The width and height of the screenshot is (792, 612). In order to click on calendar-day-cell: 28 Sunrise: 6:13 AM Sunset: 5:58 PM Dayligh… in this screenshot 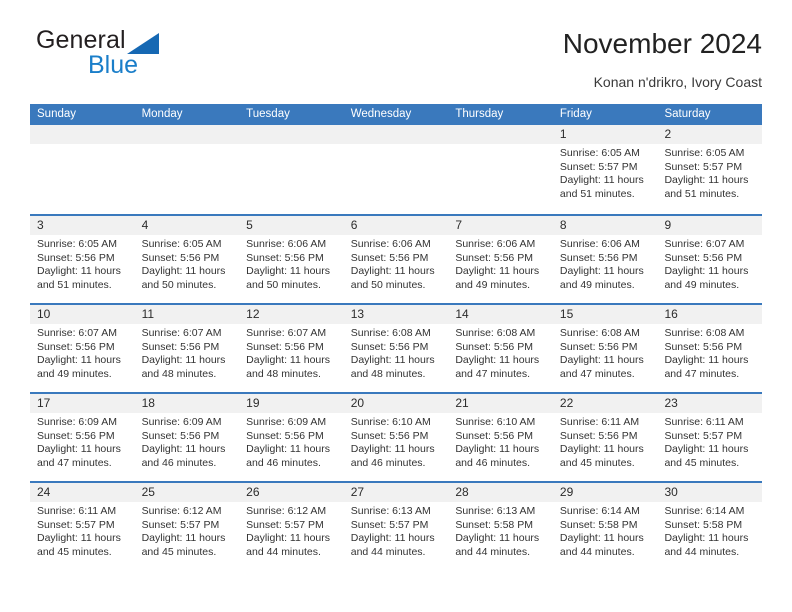, I will do `click(500, 526)`.